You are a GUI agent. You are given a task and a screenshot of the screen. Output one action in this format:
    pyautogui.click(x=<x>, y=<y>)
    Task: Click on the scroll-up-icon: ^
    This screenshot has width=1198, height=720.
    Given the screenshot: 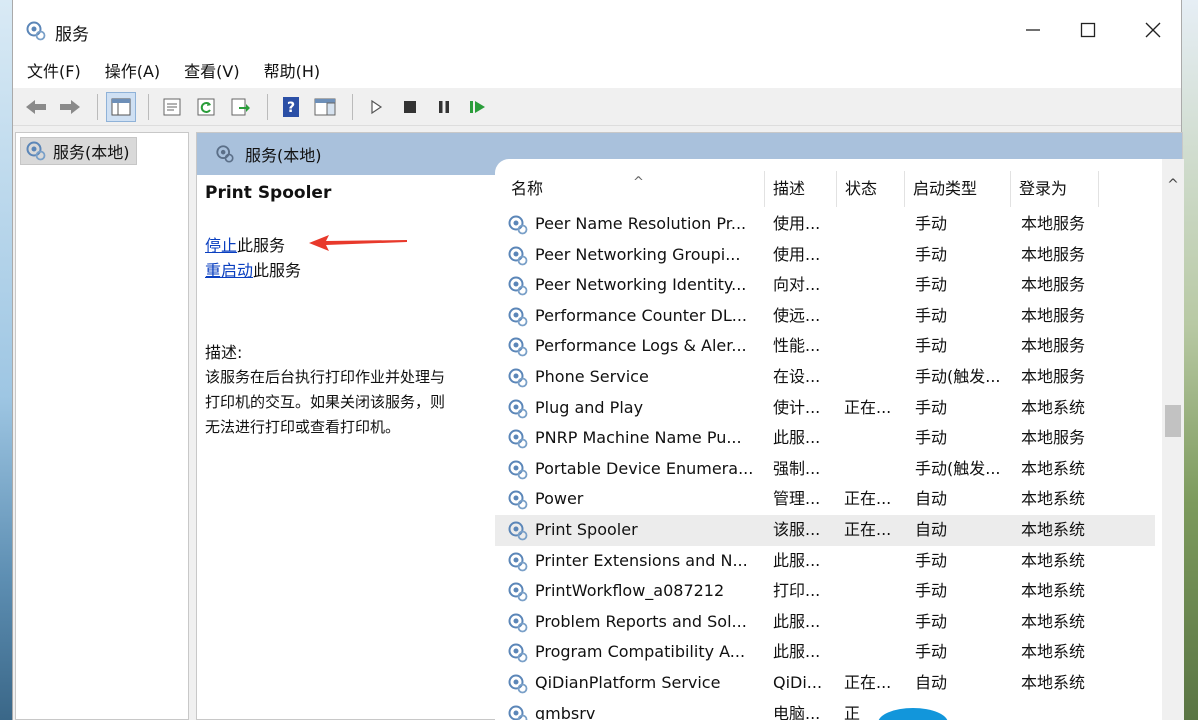 What is the action you would take?
    pyautogui.click(x=1173, y=185)
    